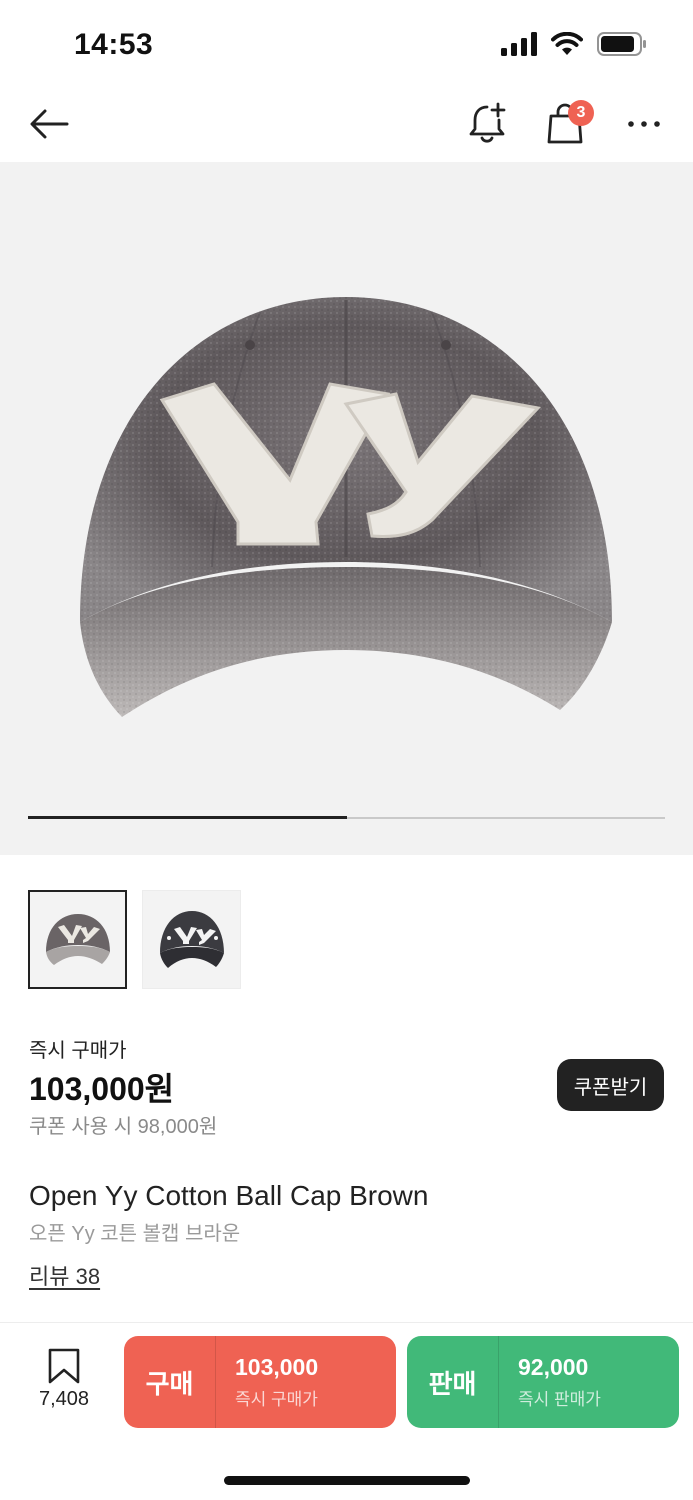  Describe the element at coordinates (581, 113) in the screenshot. I see `cart-count-badge: 3` at that location.